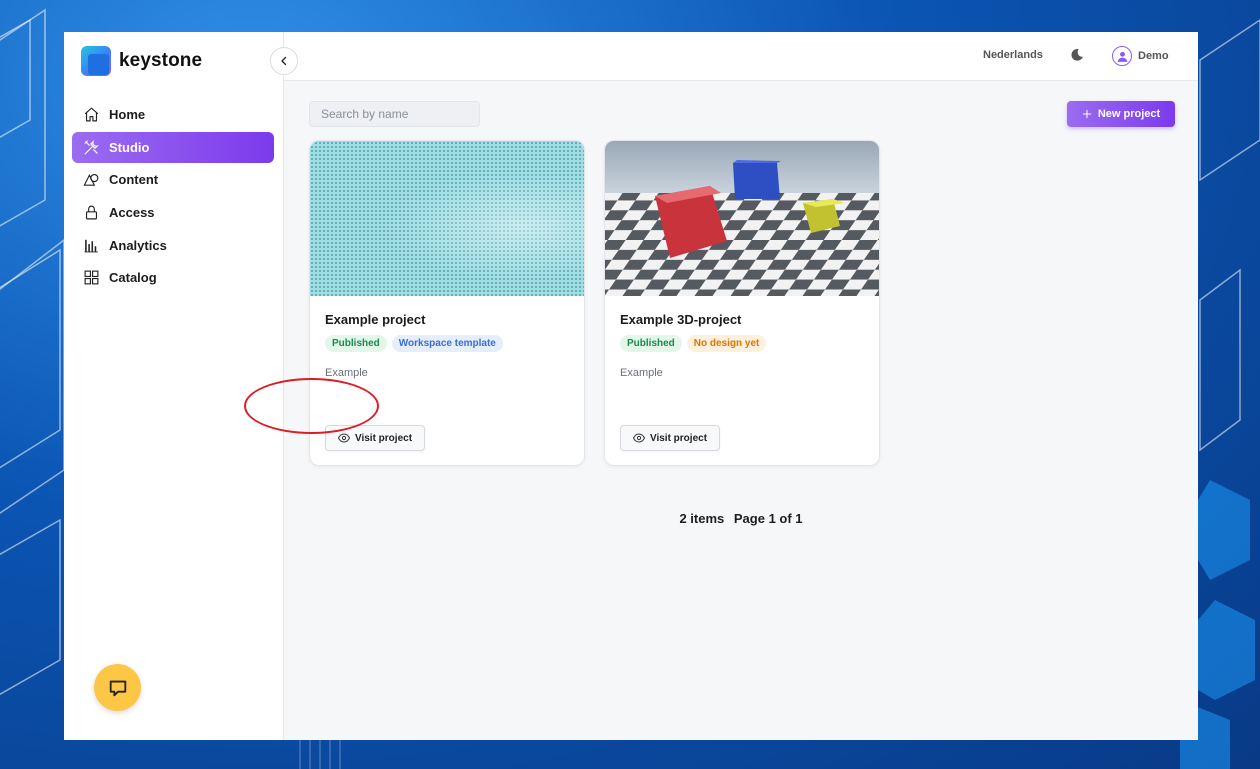  What do you see at coordinates (96, 61) in the screenshot?
I see `keystone-logo-icon` at bounding box center [96, 61].